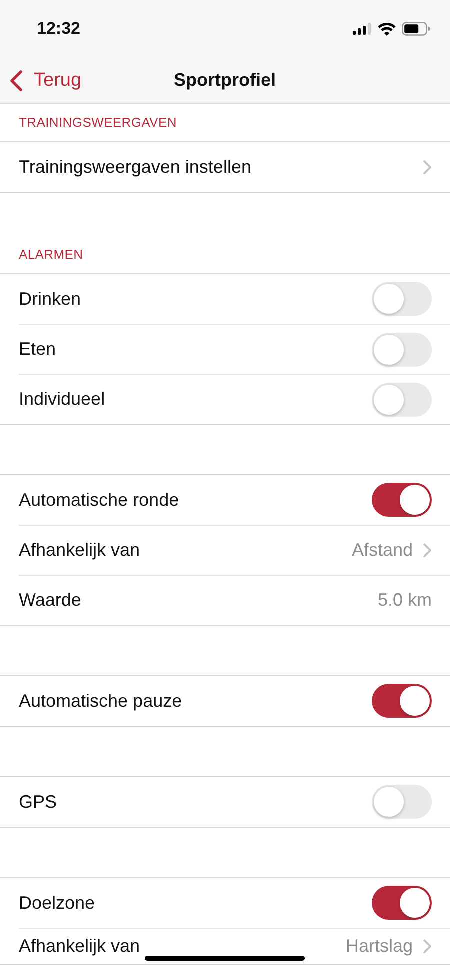  Describe the element at coordinates (382, 550) in the screenshot. I see `row-value: Afstand` at that location.